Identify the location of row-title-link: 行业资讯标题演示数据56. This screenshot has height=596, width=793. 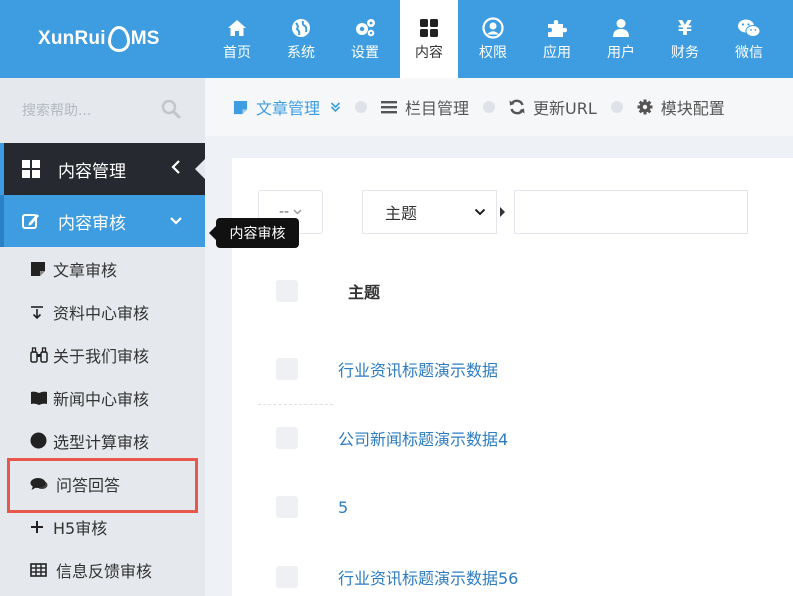
(428, 577).